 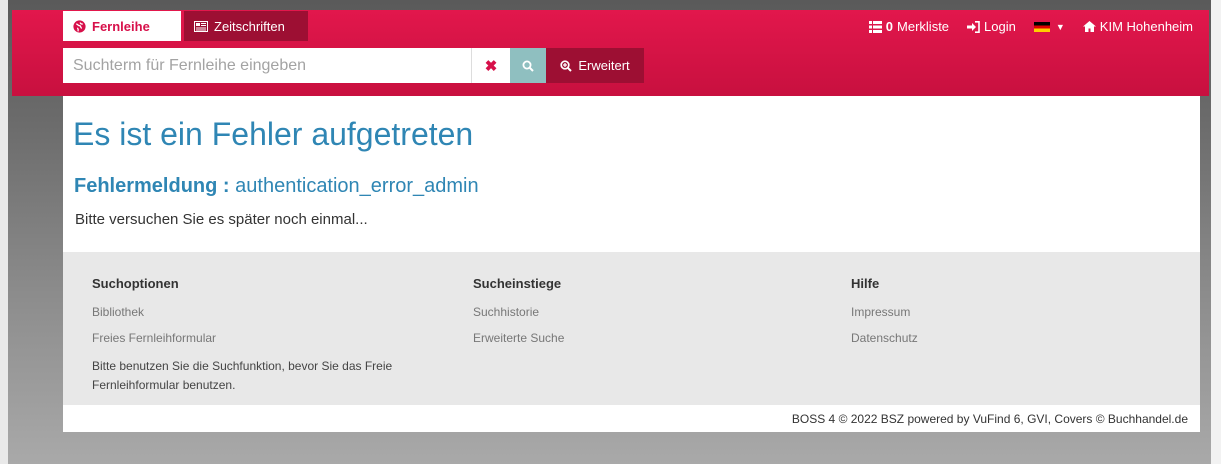 I want to click on tab-fernleihe: Fernleihe, so click(x=122, y=26).